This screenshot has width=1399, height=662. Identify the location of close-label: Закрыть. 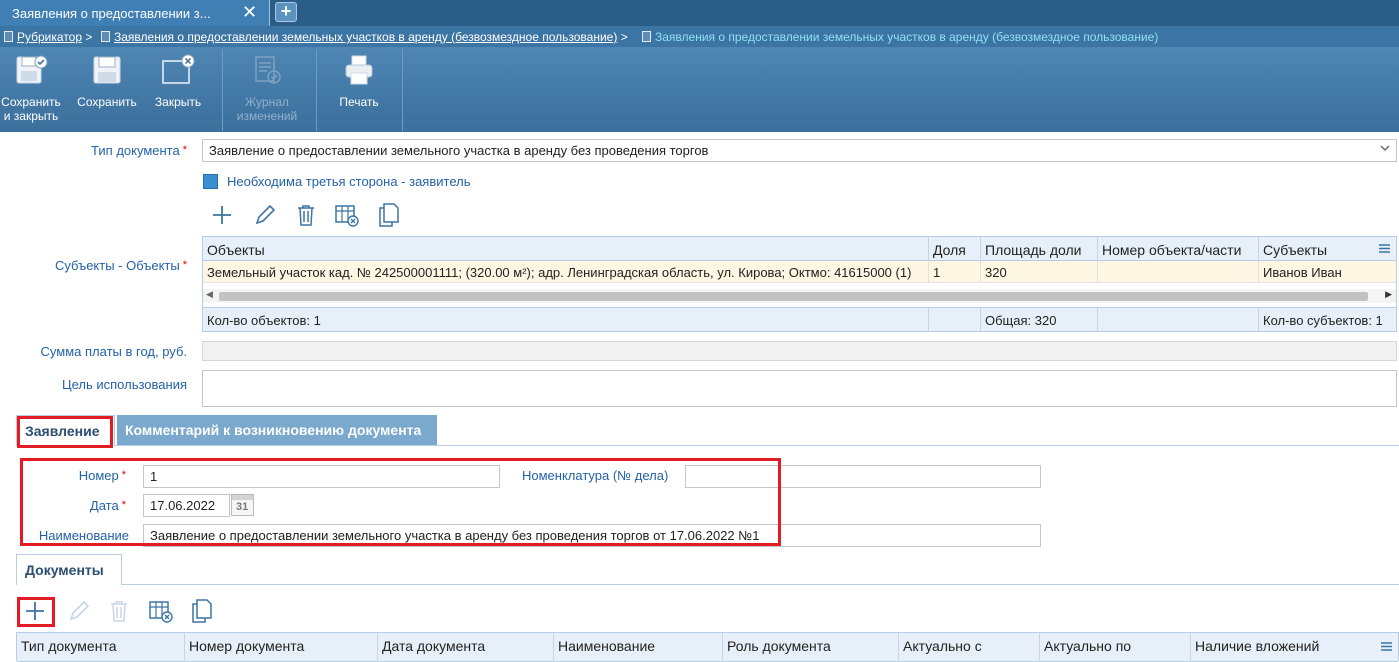
(178, 102).